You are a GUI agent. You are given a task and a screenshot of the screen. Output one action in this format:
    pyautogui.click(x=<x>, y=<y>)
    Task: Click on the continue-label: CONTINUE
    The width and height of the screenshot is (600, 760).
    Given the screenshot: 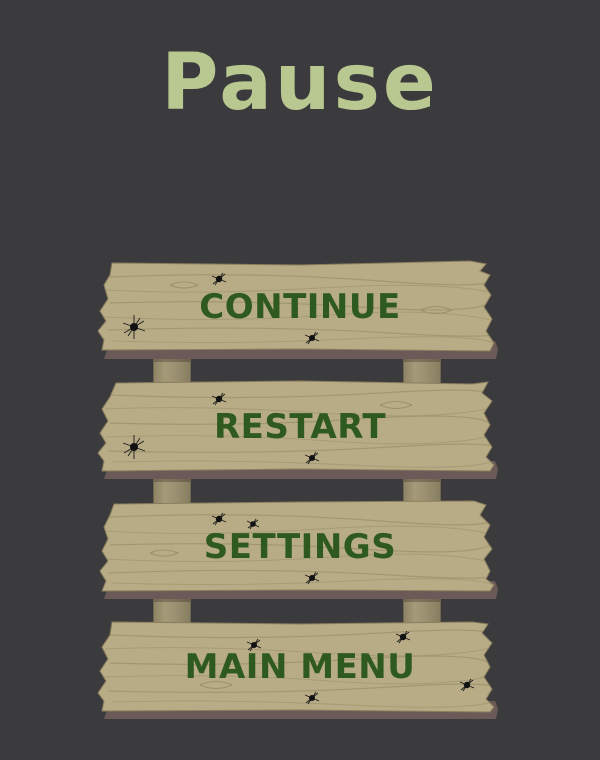 What is the action you would take?
    pyautogui.click(x=300, y=307)
    